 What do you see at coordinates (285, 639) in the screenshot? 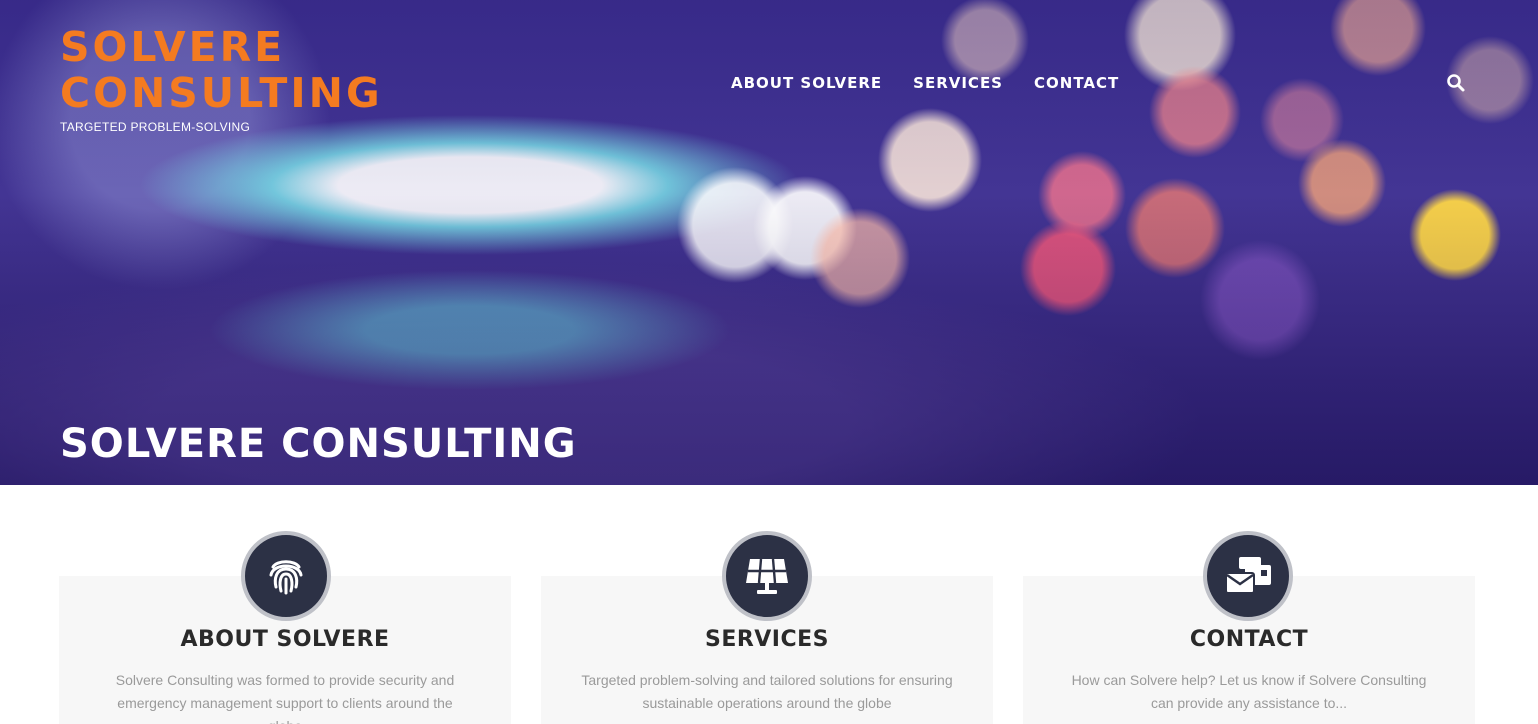
I see `card-about-title: ABOUT SOLVERE` at bounding box center [285, 639].